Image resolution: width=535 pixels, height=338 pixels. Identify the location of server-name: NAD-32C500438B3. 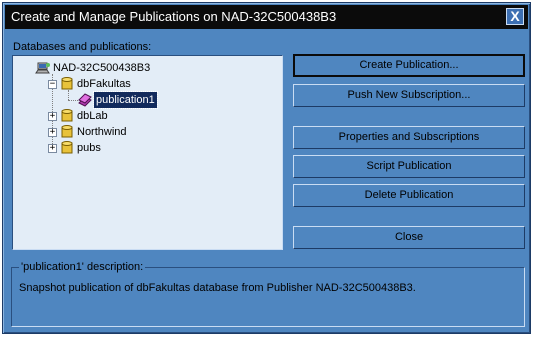
(102, 68).